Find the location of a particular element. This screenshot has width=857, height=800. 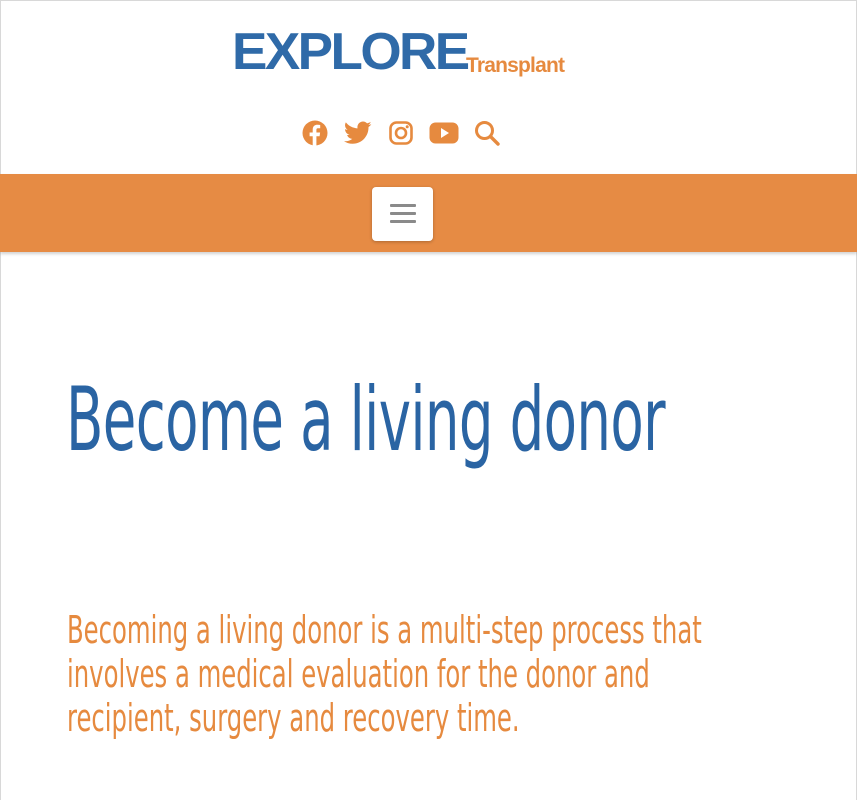

top-border is located at coordinates (428, 0).